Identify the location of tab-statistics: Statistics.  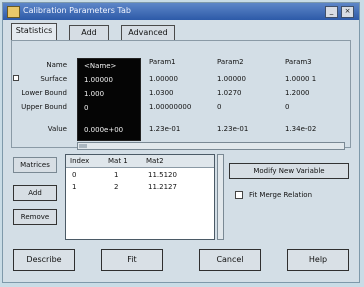
(34, 31).